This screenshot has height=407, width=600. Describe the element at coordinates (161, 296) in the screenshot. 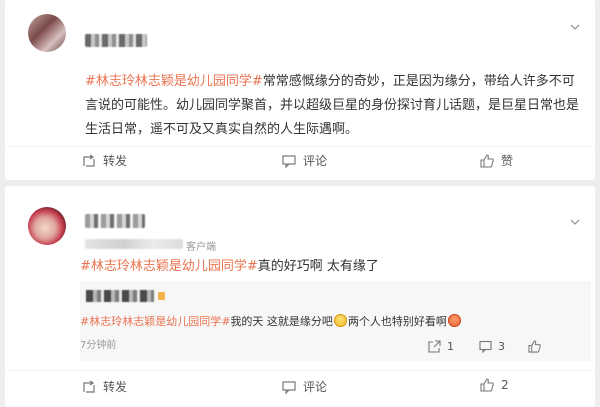

I see `member-badge` at that location.